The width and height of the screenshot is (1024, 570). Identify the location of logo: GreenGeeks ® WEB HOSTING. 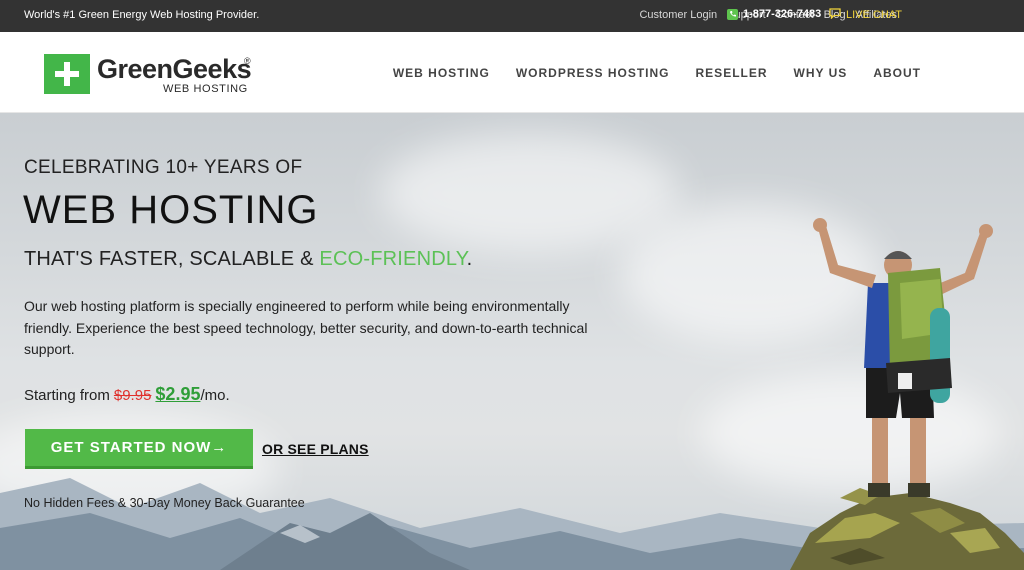
(148, 74).